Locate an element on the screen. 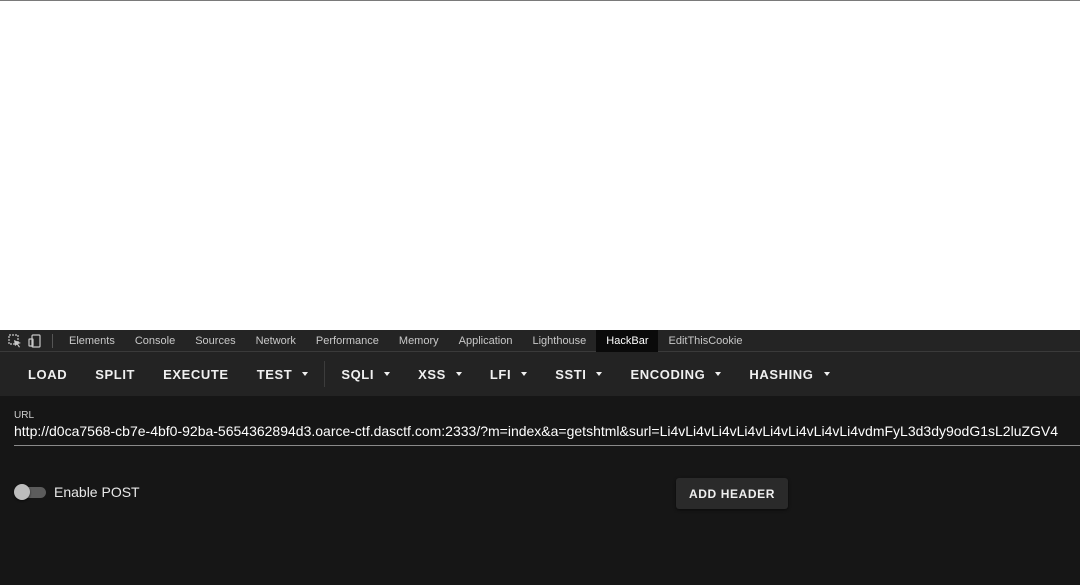 The image size is (1080, 585). execute-button: EXECUTE is located at coordinates (196, 374).